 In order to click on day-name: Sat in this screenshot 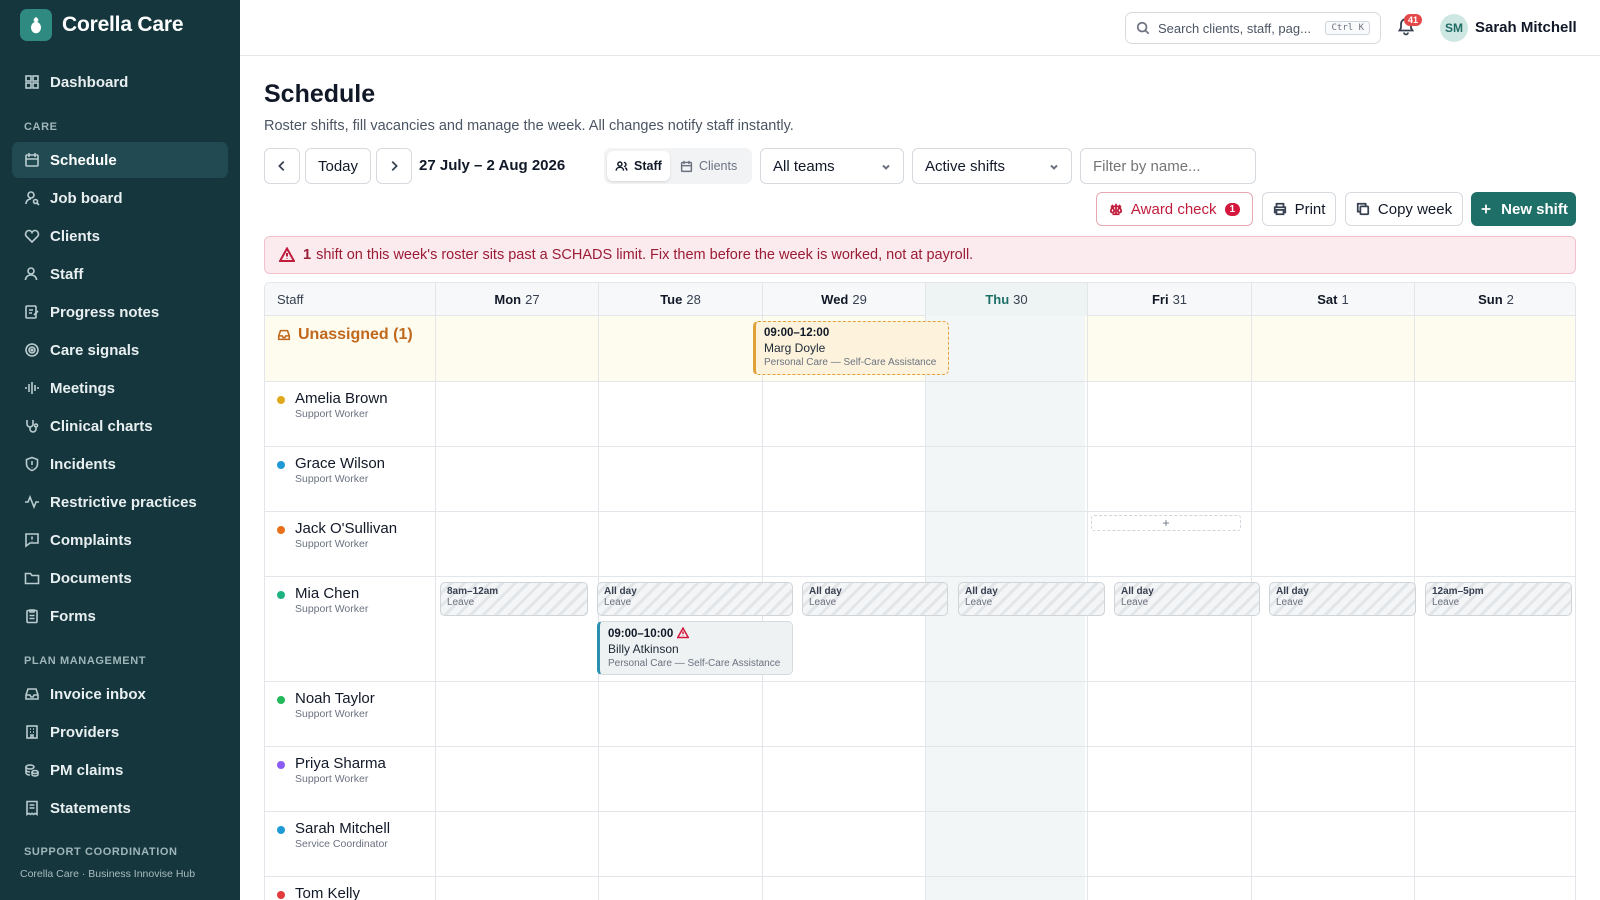, I will do `click(1327, 299)`.